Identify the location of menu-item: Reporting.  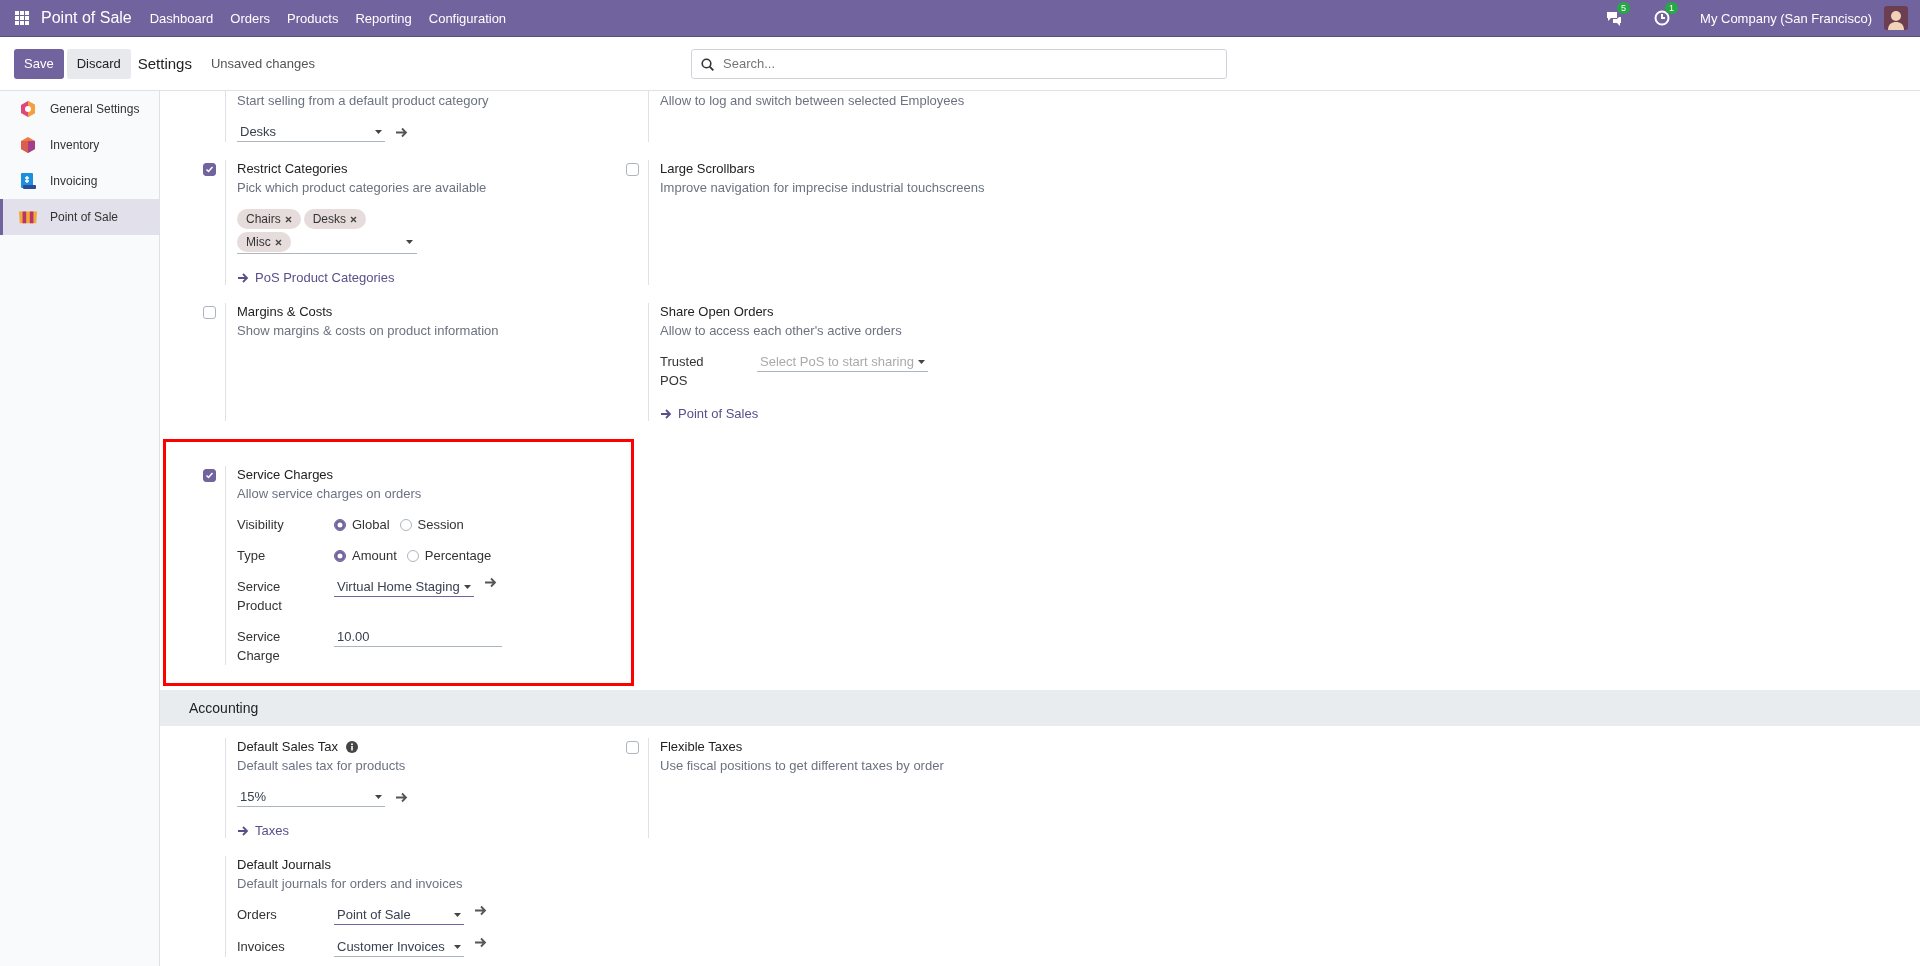
(383, 18).